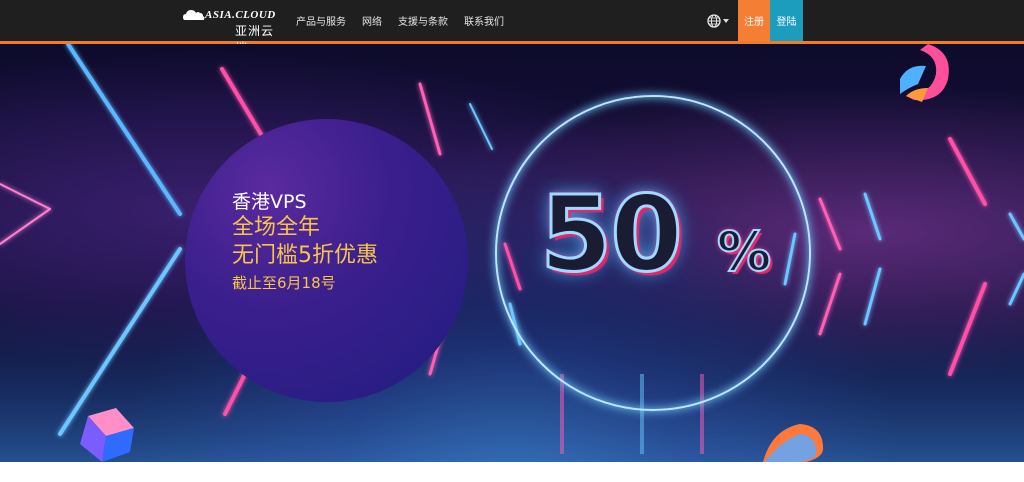 Image resolution: width=1024 pixels, height=482 pixels. I want to click on language-selector, so click(718, 21).